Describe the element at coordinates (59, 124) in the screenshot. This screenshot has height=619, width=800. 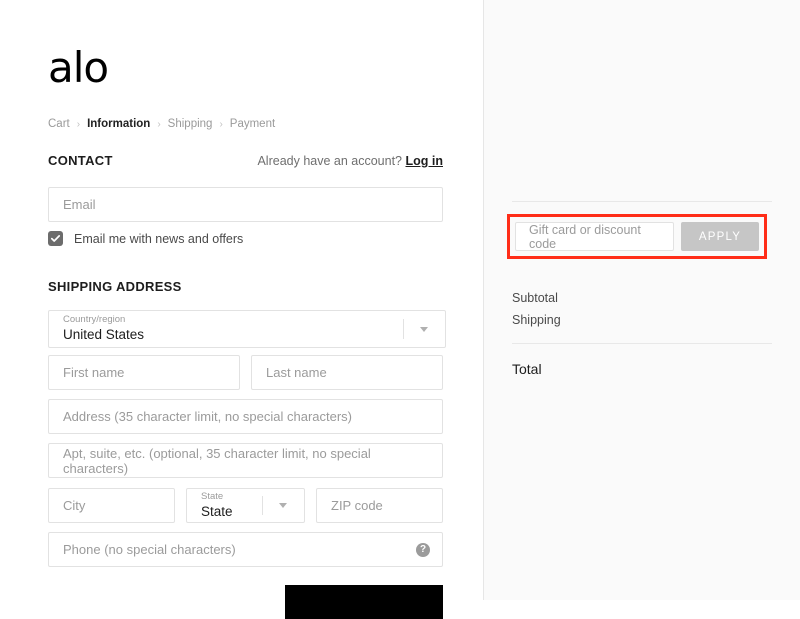
I see `breadcrumb-item-cart: Cart` at that location.